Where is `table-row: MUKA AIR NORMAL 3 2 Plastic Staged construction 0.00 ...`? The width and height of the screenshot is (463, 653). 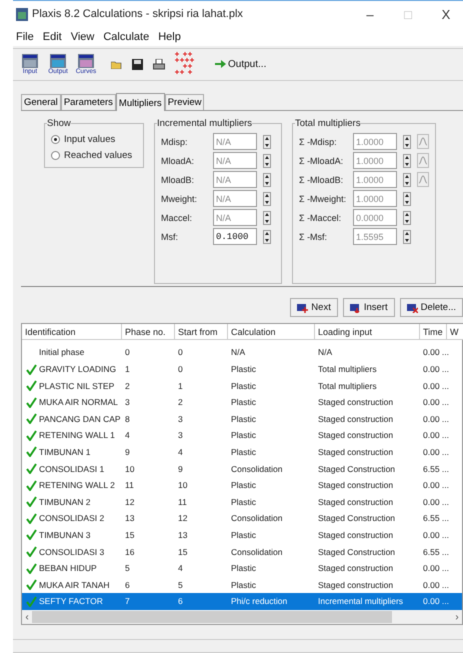 table-row: MUKA AIR NORMAL 3 2 Plastic Staged construction 0.00 ... is located at coordinates (242, 402).